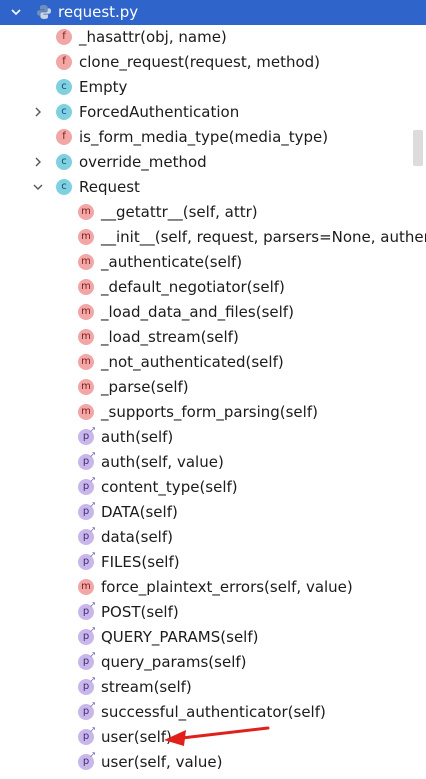  I want to click on tree-item-label: stream(self), so click(146, 687).